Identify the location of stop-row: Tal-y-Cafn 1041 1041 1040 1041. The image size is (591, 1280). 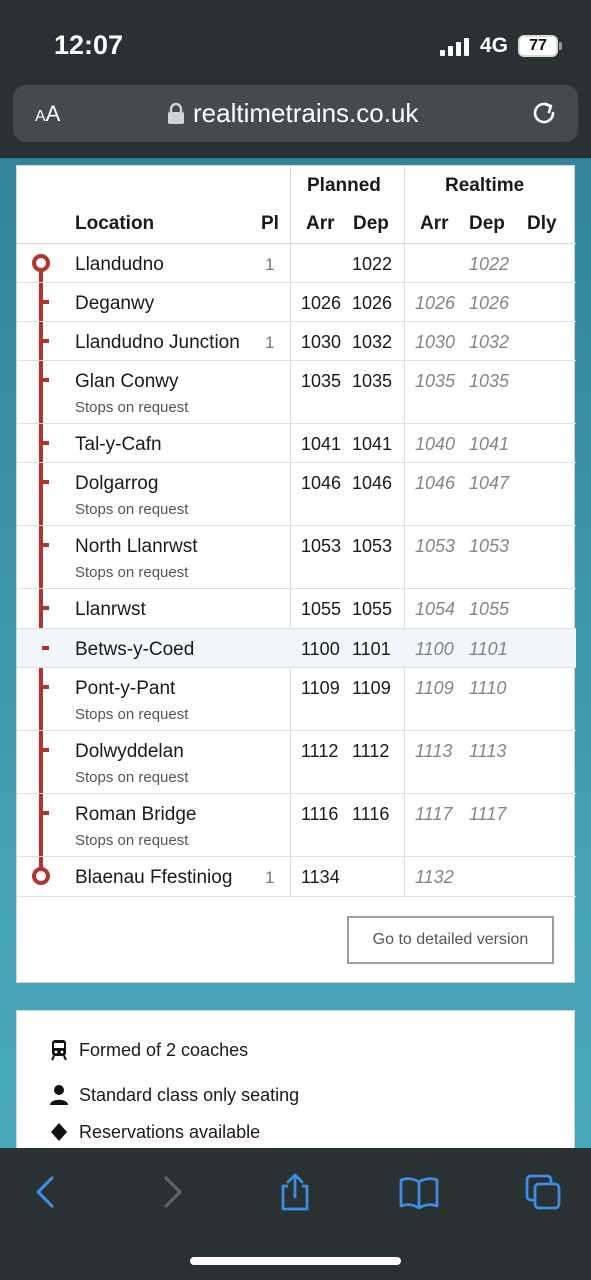
(296, 443).